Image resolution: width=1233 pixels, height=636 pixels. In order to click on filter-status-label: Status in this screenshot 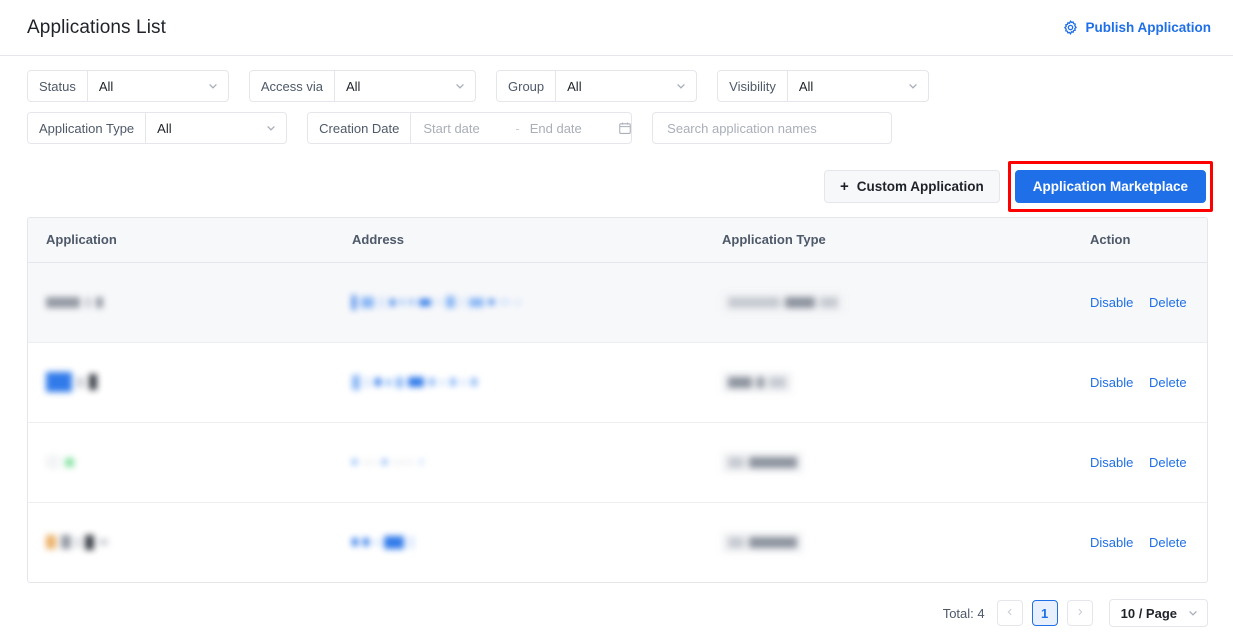, I will do `click(58, 86)`.